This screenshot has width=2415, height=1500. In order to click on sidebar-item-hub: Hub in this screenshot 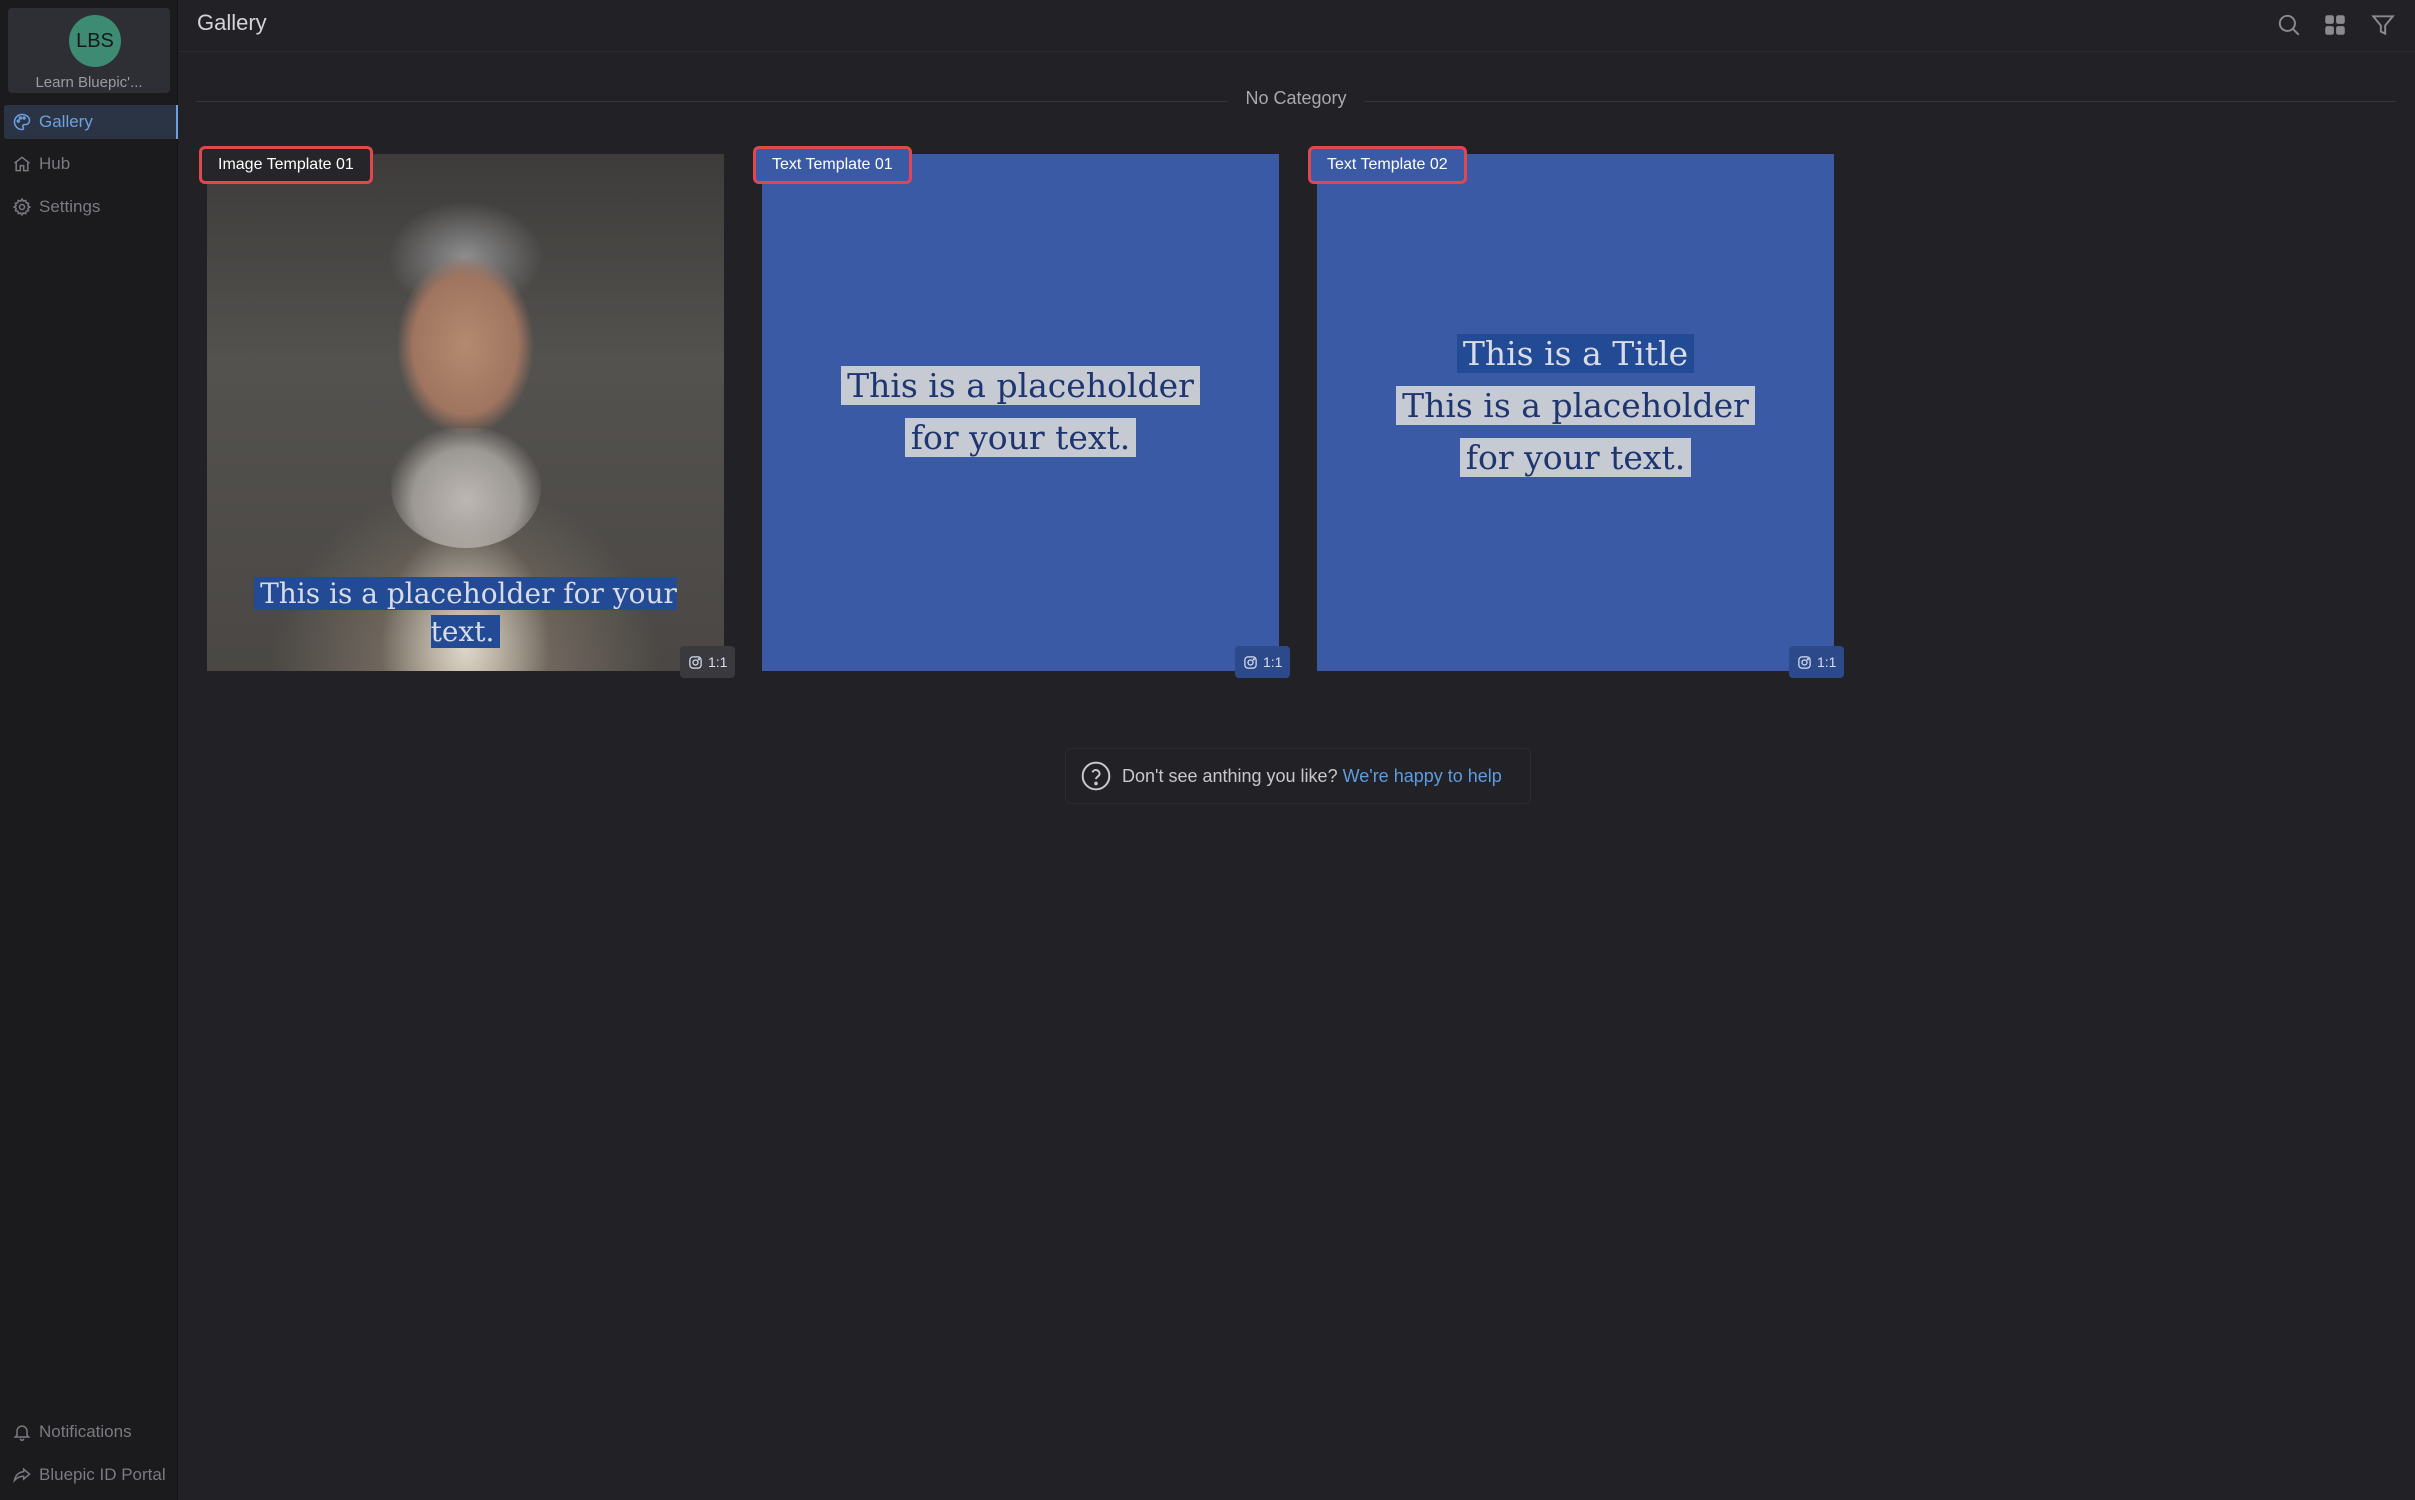, I will do `click(91, 164)`.